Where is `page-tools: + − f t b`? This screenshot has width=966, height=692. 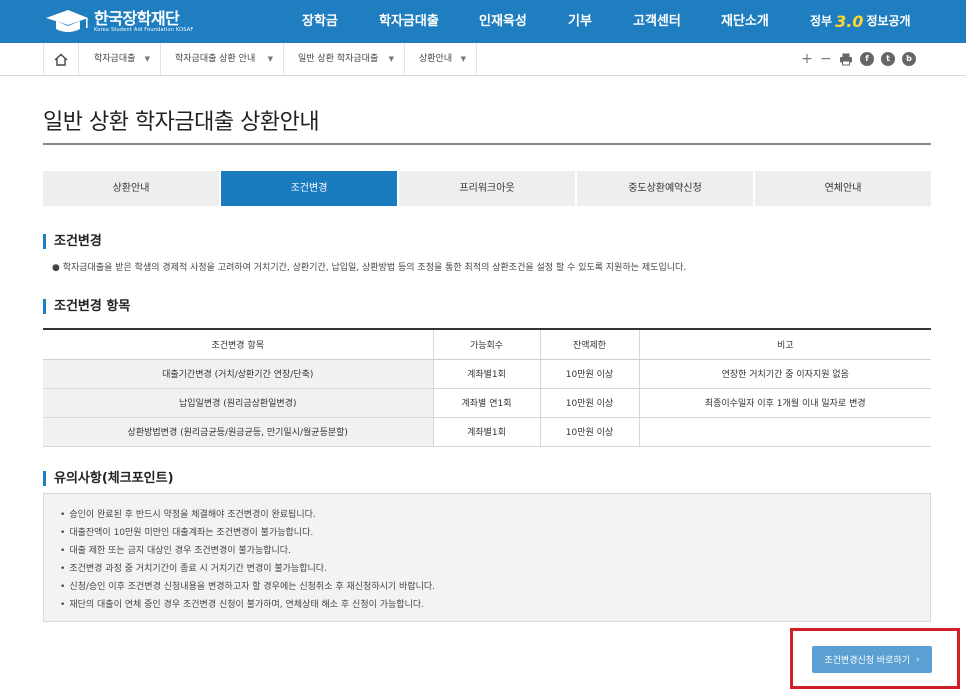
page-tools: + − f t b is located at coordinates (858, 59).